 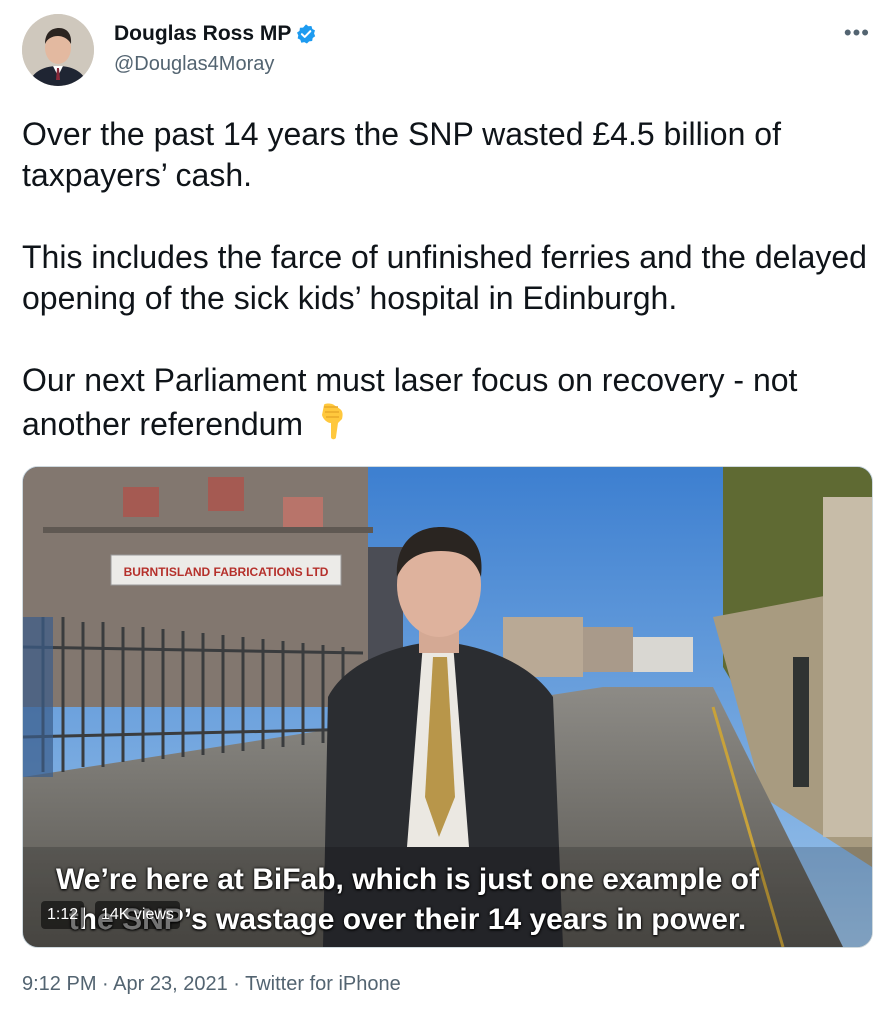 I want to click on tweet-source: Twitter for iPhone, so click(x=323, y=984).